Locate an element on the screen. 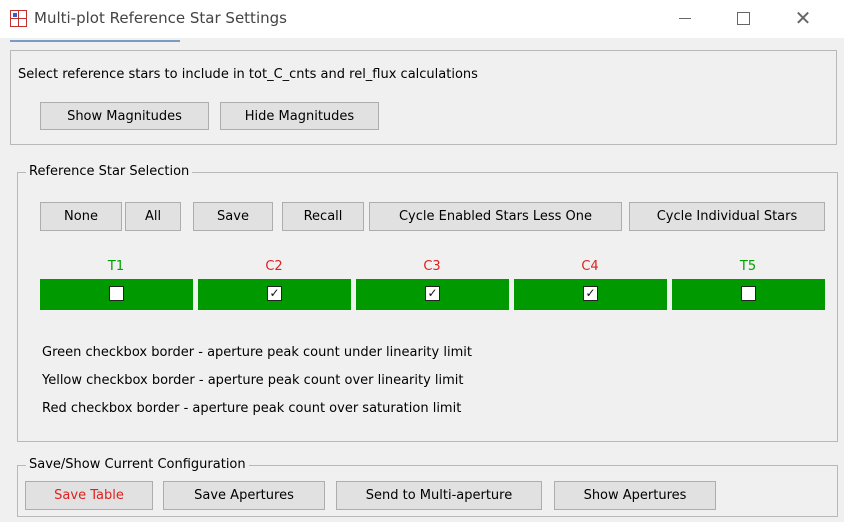 The image size is (844, 522). save-table-button: Save Table is located at coordinates (89, 495).